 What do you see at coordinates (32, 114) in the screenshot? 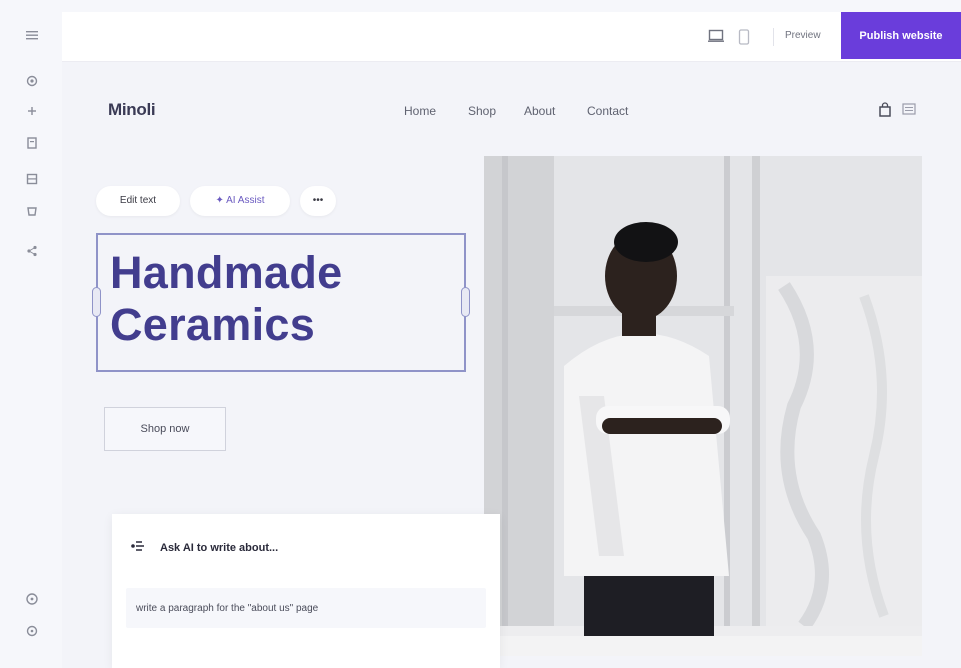
I see `plus-icon` at bounding box center [32, 114].